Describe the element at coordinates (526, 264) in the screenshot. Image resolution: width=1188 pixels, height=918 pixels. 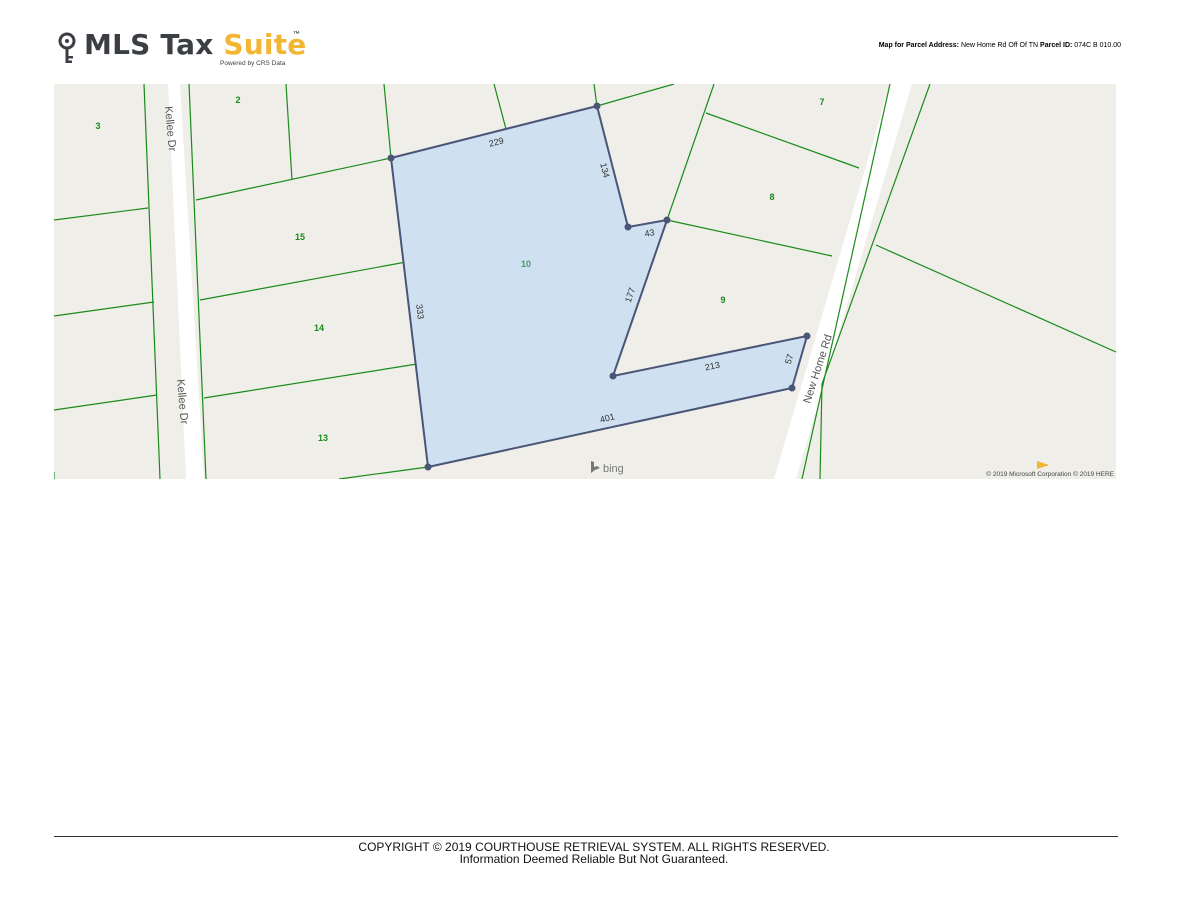
I see `selected-parcel-label: 10` at that location.